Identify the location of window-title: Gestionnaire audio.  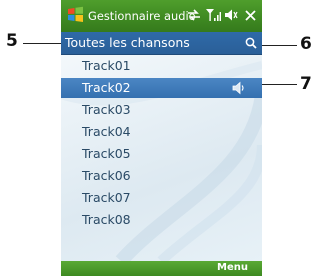
(142, 16).